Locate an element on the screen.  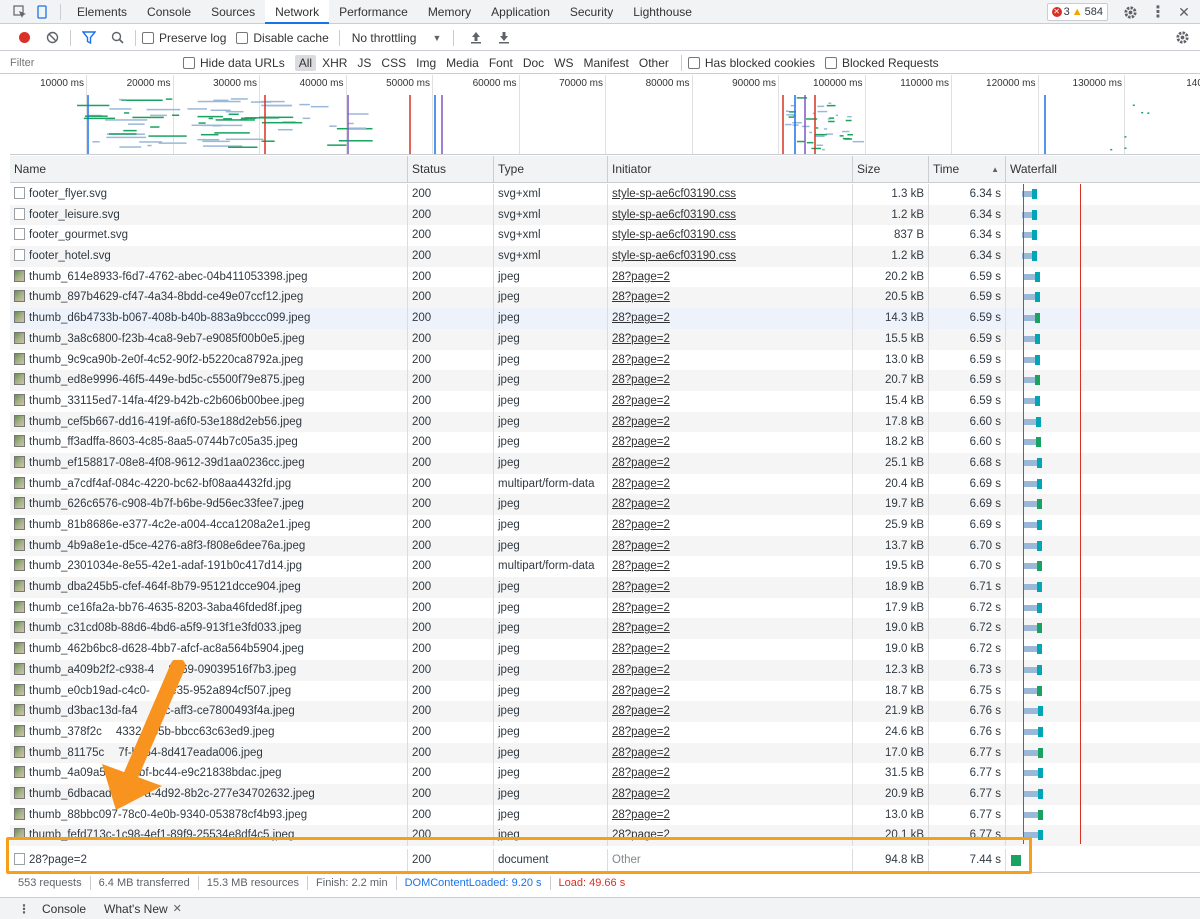
issues-badge: ✕ 3 ▲ 584 is located at coordinates (1077, 12).